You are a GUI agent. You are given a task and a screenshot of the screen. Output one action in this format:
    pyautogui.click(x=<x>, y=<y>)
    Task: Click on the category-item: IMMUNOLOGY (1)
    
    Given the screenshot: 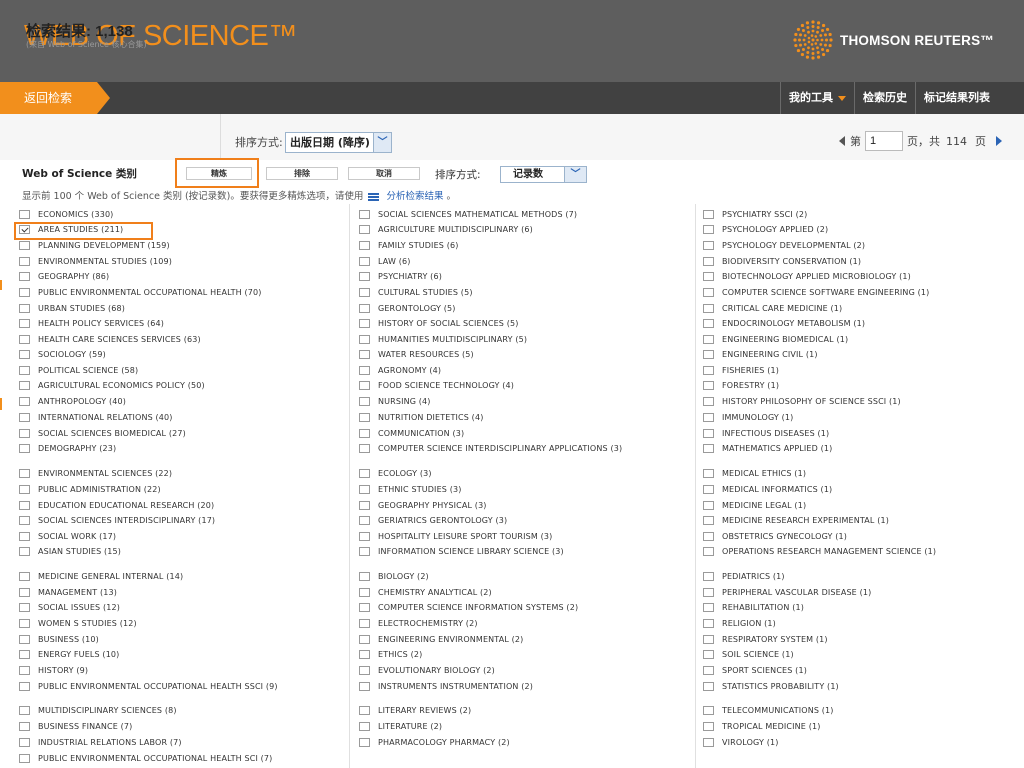 What is the action you would take?
    pyautogui.click(x=848, y=418)
    